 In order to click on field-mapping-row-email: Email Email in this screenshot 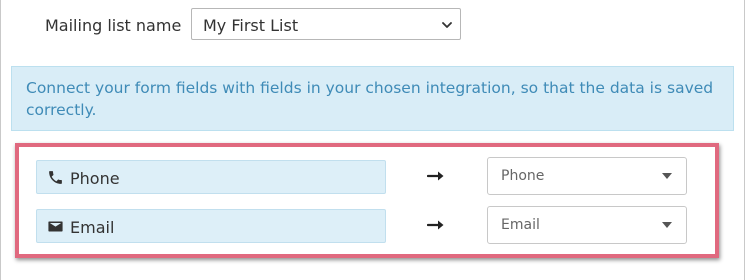, I will do `click(367, 225)`.